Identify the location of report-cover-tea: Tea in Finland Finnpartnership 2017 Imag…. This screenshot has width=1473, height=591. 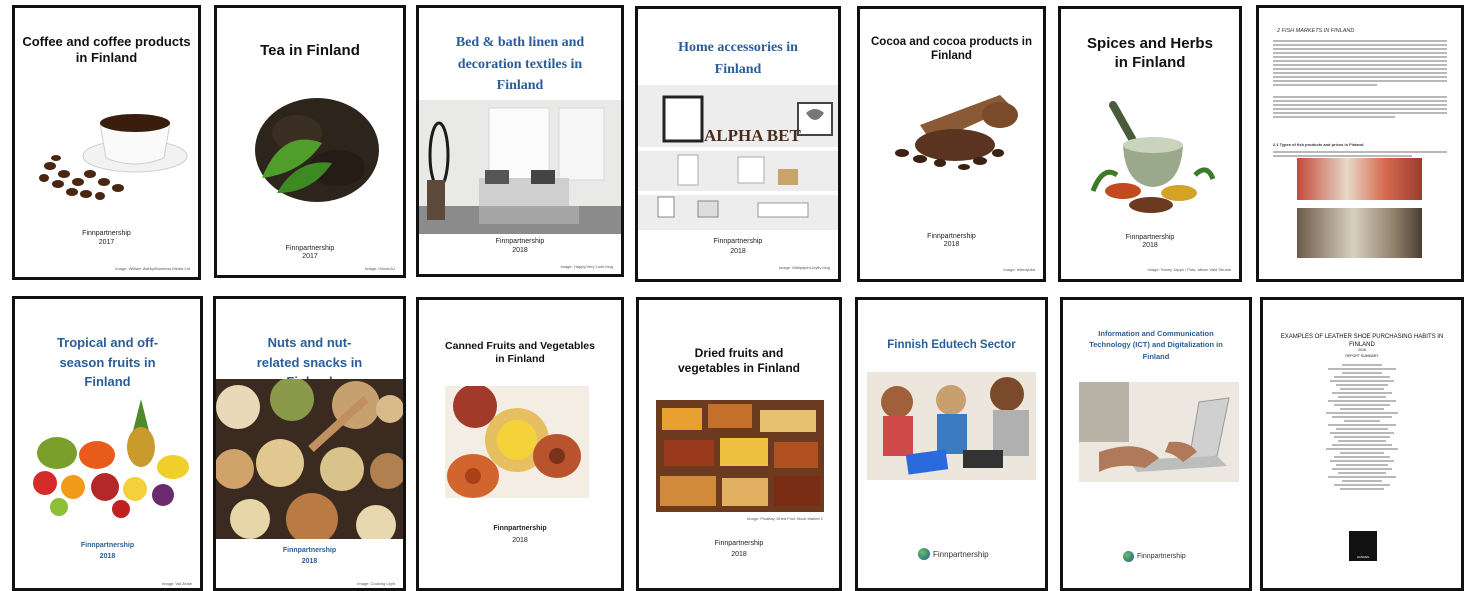
(310, 141).